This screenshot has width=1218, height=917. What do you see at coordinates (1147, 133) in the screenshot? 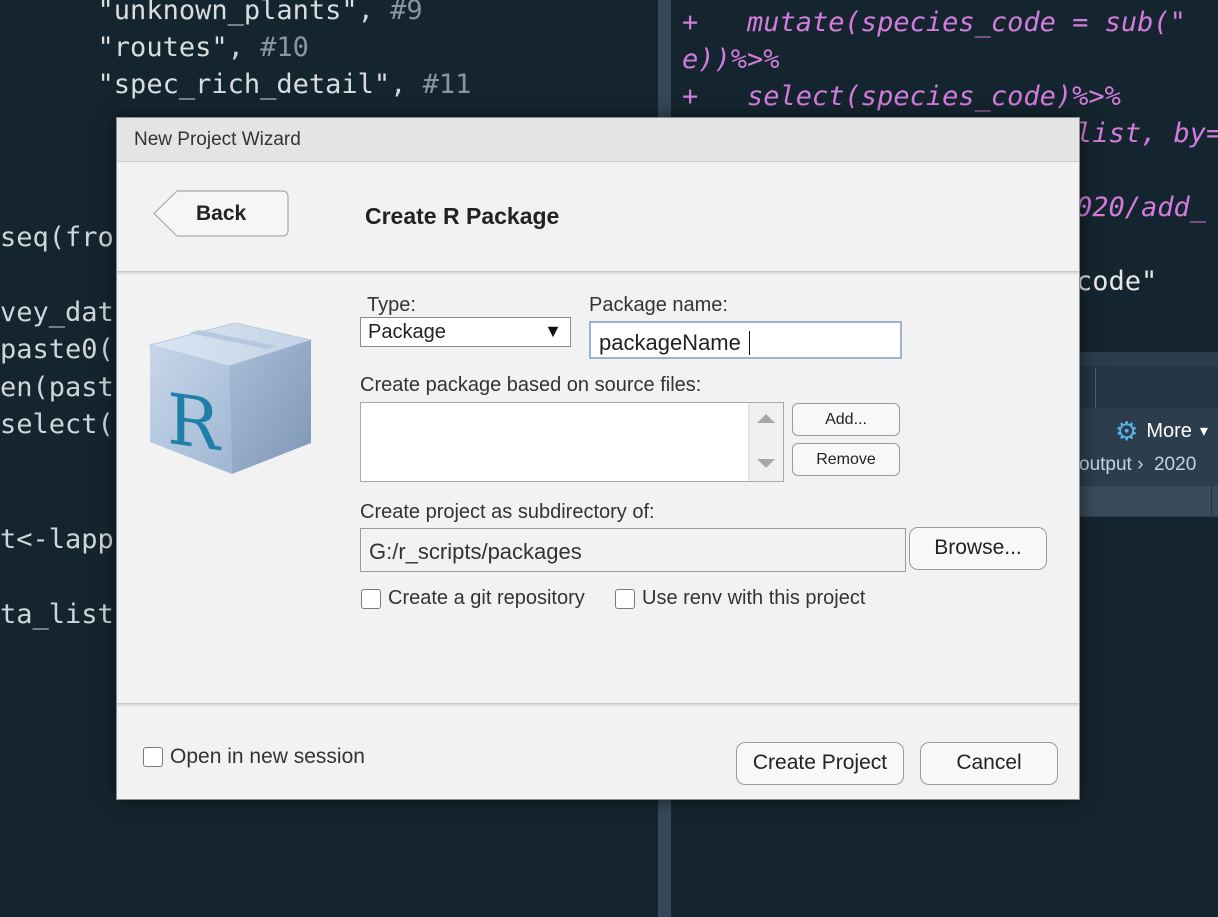
I see `console-line: list, by=` at bounding box center [1147, 133].